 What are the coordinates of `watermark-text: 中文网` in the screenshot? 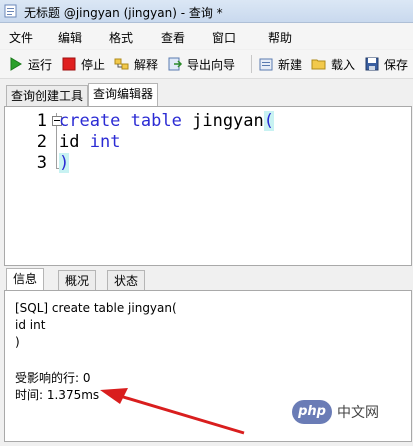 It's located at (358, 413).